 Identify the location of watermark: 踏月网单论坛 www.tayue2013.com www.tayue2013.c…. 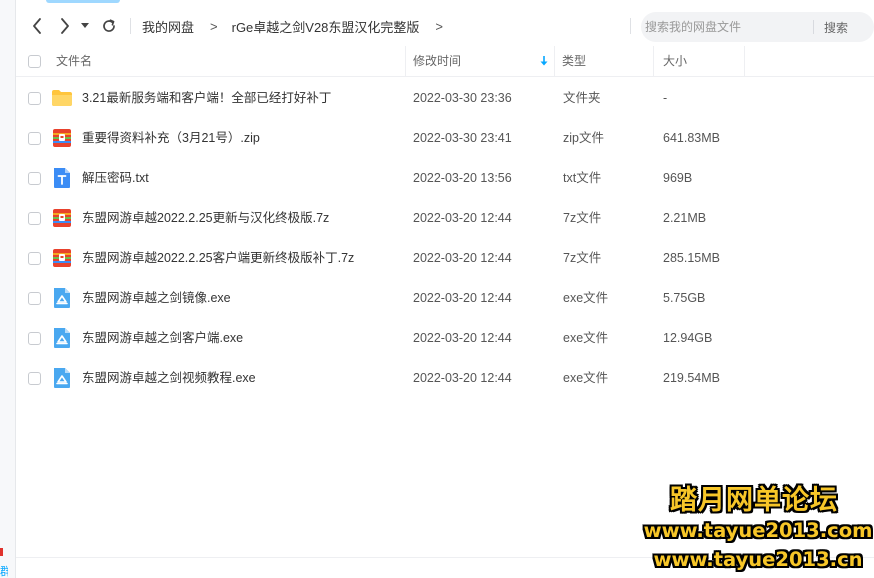
(754, 526).